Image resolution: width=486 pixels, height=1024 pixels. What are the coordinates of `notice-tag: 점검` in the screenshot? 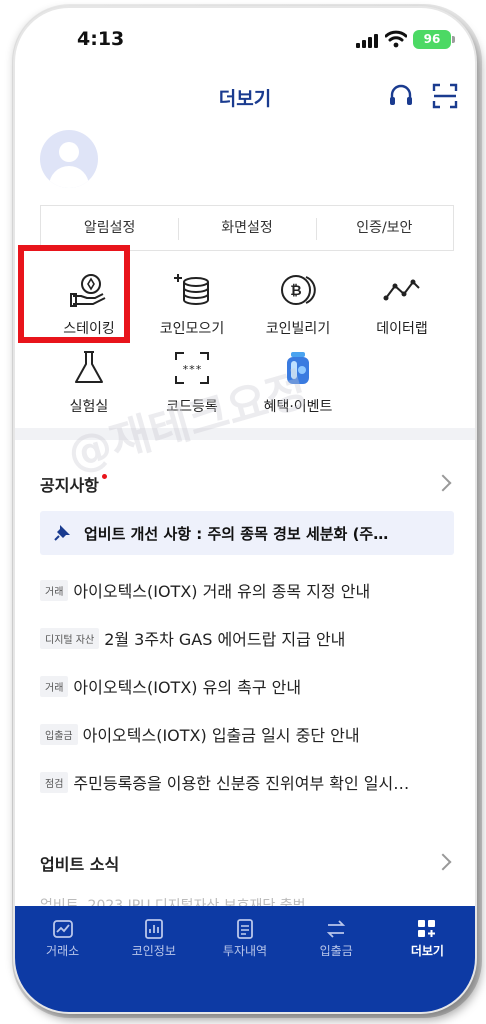 It's located at (54, 782).